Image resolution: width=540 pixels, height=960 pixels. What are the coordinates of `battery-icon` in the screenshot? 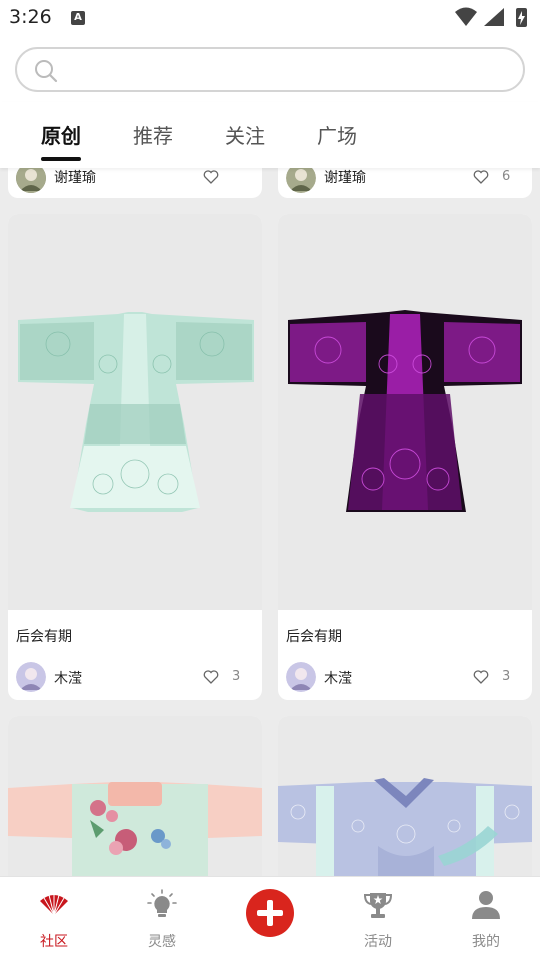 It's located at (521, 17).